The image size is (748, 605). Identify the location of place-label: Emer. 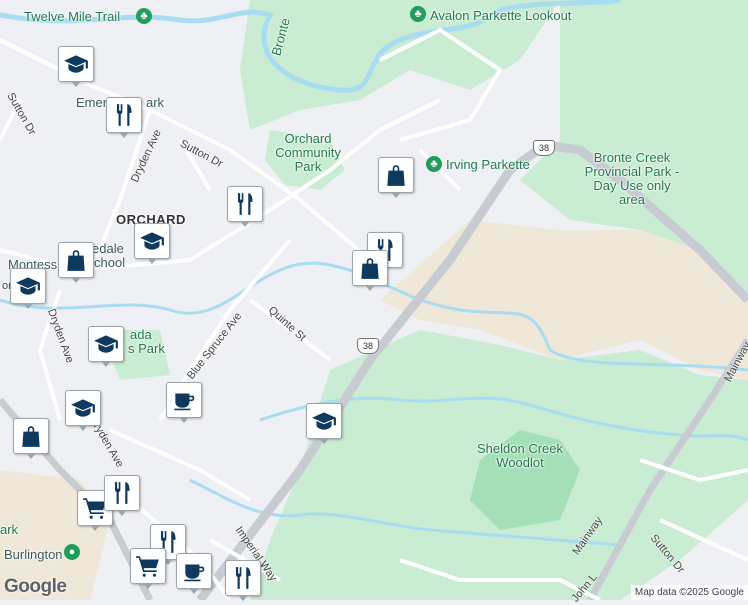
(92, 102).